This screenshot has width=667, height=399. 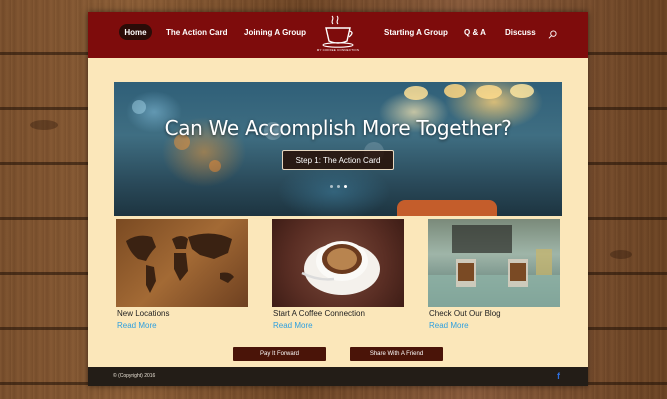 I want to click on nav-home: Home, so click(x=135, y=32).